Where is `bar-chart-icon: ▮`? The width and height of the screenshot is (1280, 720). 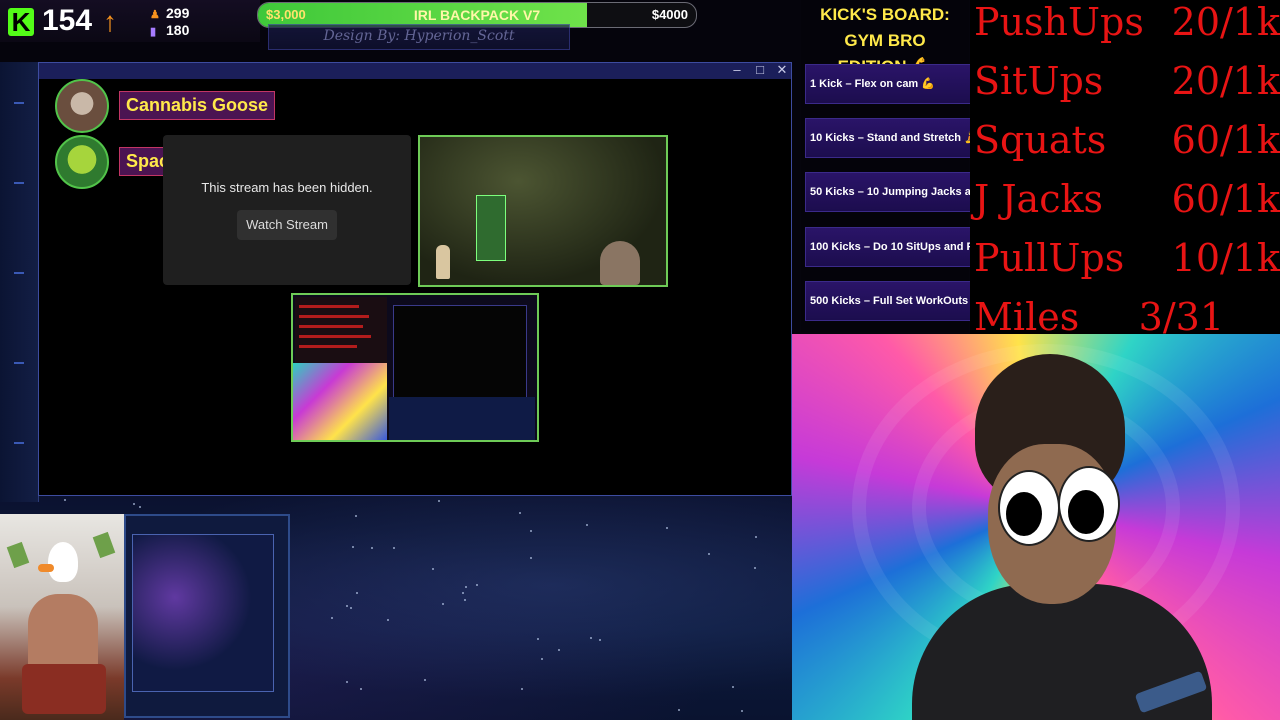 bar-chart-icon: ▮ is located at coordinates (153, 32).